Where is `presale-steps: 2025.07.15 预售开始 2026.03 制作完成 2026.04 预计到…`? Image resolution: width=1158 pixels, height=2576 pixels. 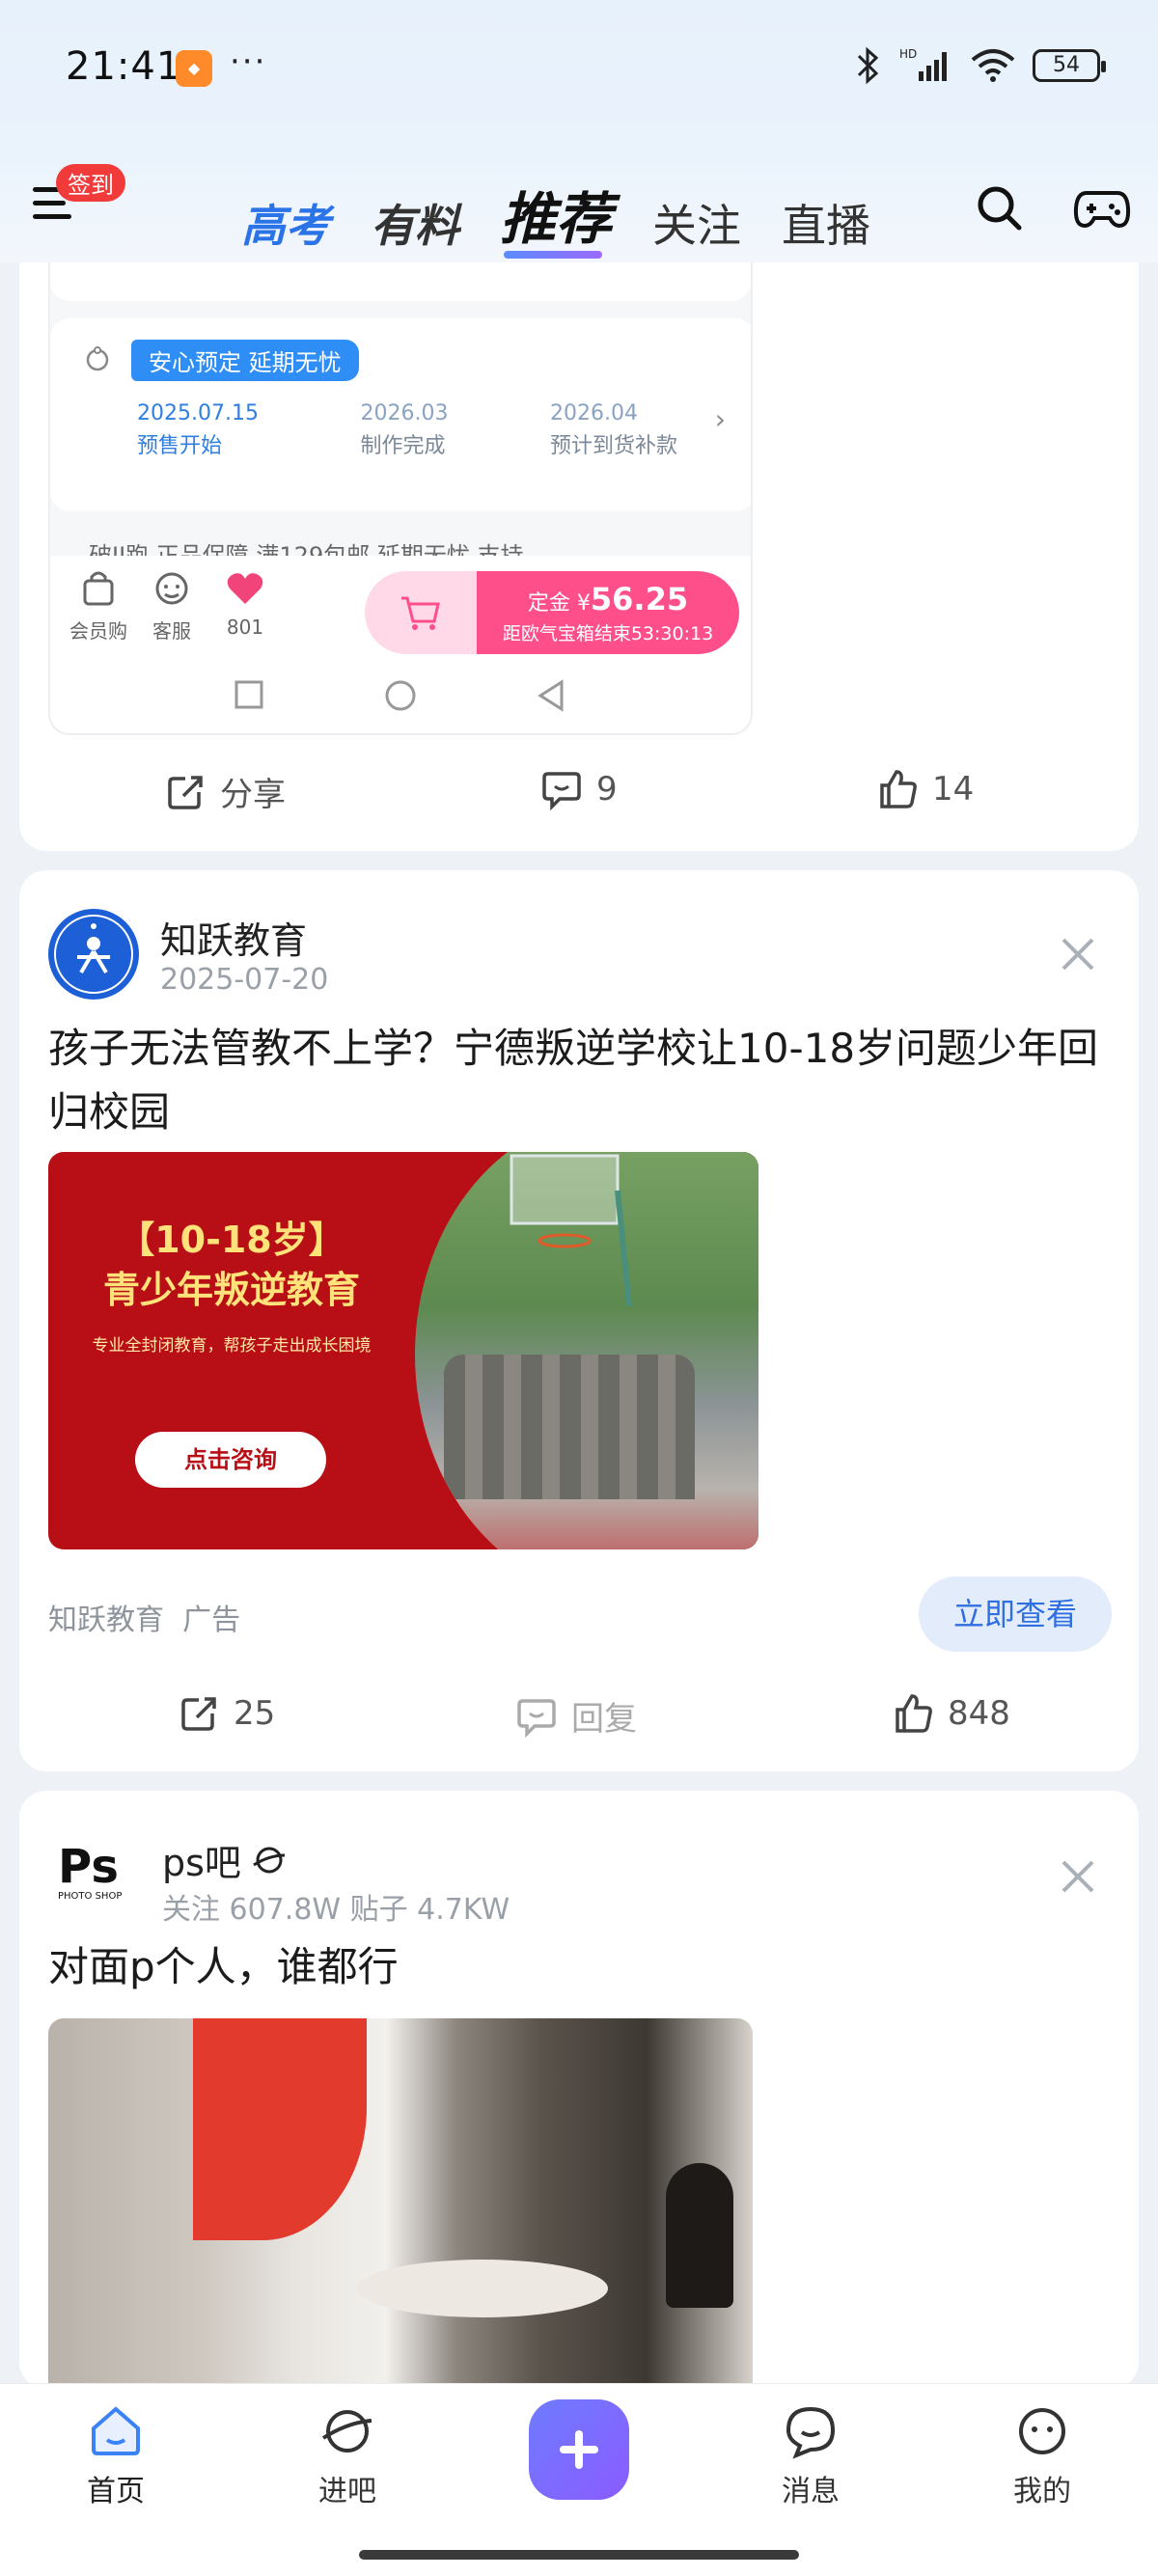 presale-steps: 2025.07.15 预售开始 2026.03 制作完成 2026.04 预计到… is located at coordinates (407, 430).